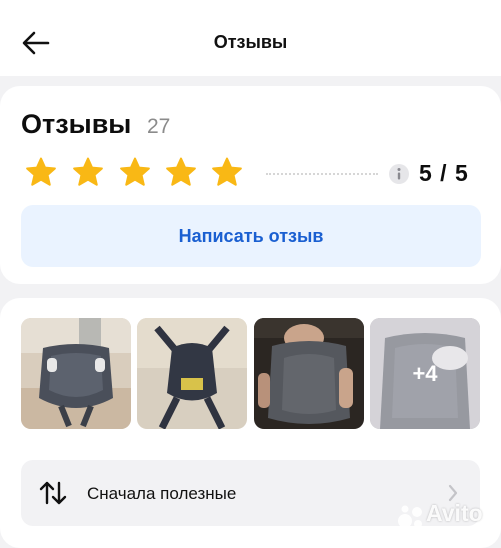  Describe the element at coordinates (76, 124) in the screenshot. I see `reviews-heading: Отзывы` at that location.